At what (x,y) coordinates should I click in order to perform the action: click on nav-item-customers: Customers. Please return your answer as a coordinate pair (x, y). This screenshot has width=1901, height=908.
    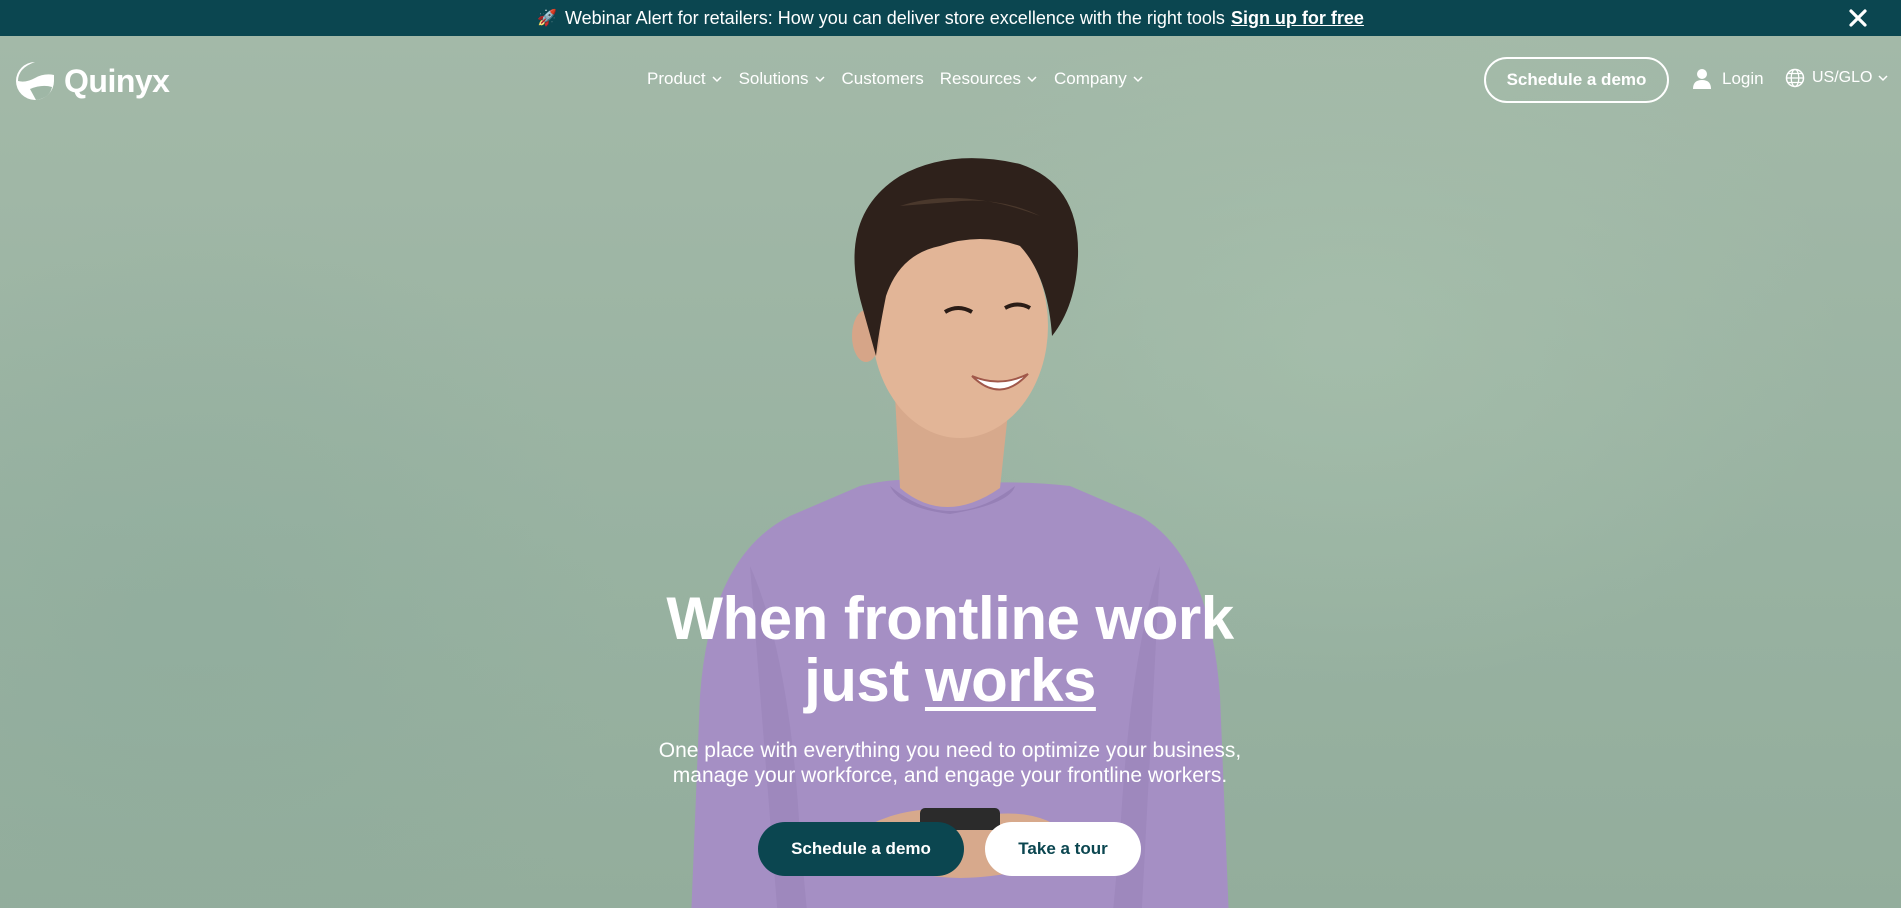
    Looking at the image, I should click on (883, 79).